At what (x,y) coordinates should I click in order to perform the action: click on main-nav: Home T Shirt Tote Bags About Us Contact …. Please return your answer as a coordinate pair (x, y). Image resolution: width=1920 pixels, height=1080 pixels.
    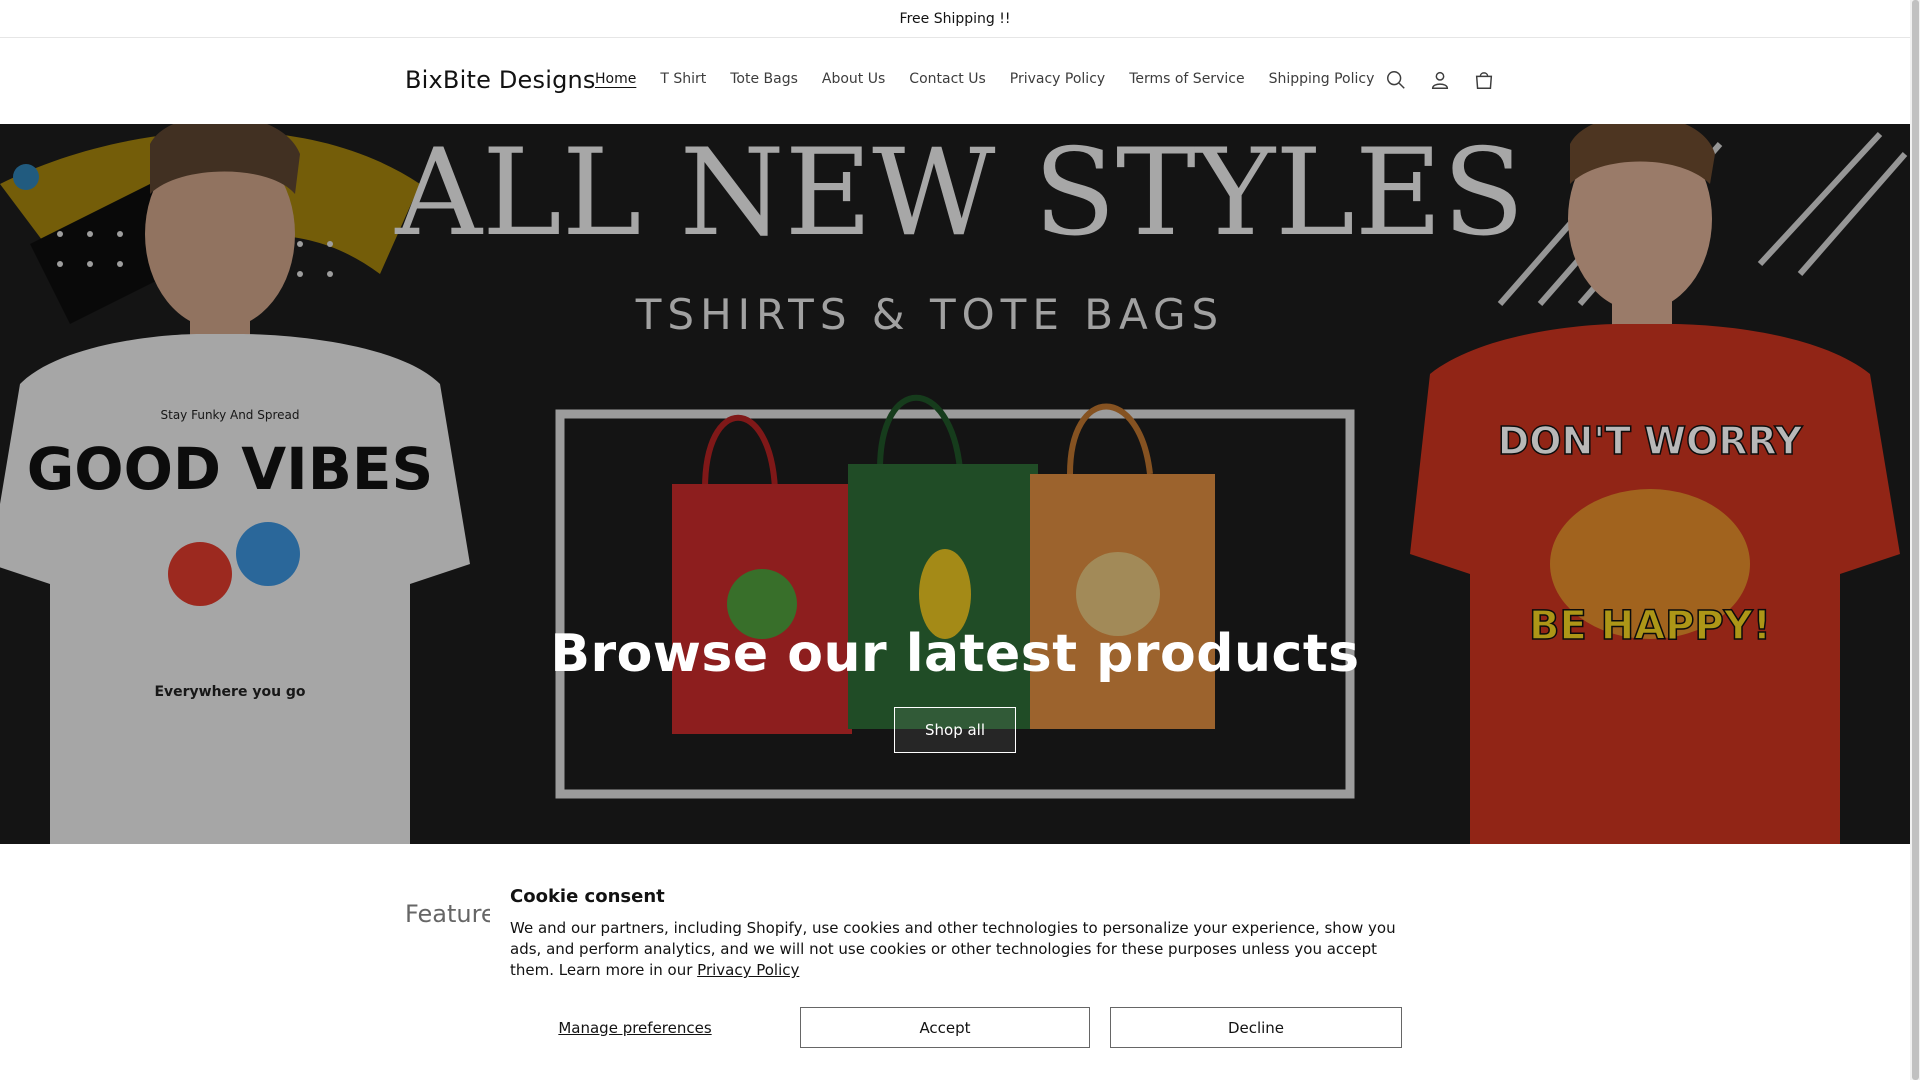
    Looking at the image, I should click on (996, 79).